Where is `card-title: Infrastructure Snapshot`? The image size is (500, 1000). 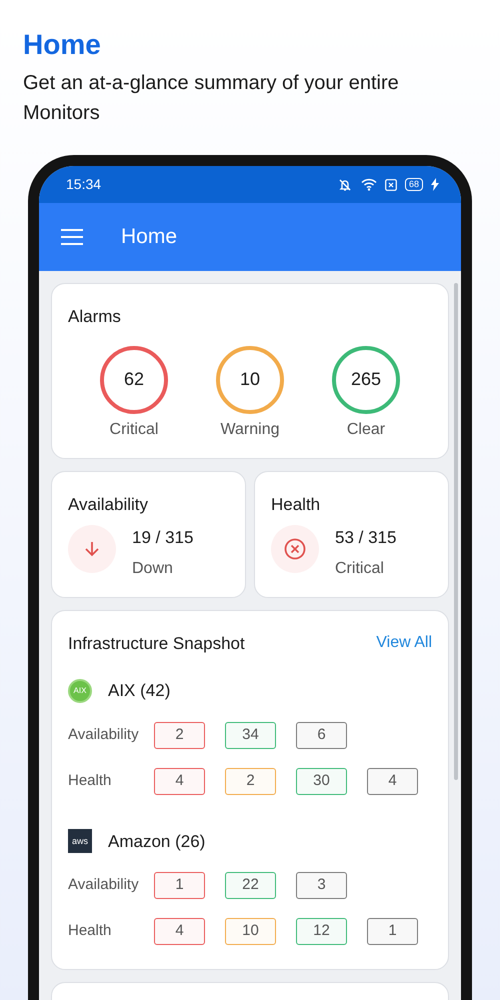
card-title: Infrastructure Snapshot is located at coordinates (156, 643).